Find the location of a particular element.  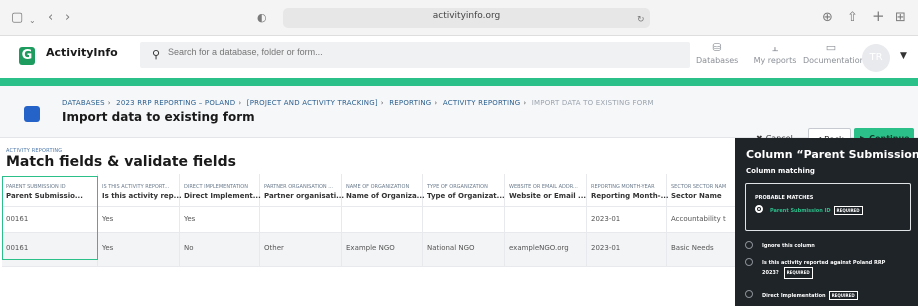

reload-icon: ↻ is located at coordinates (641, 20).